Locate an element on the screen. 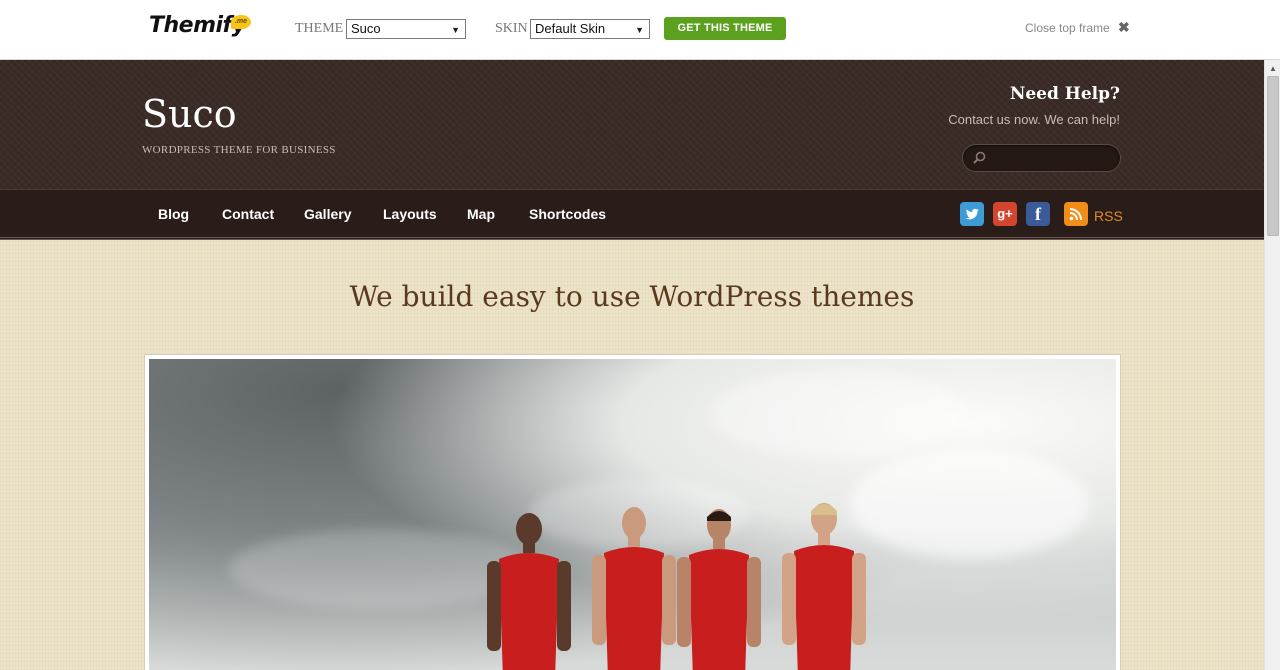 The height and width of the screenshot is (670, 1280). search-icon is located at coordinates (979, 157).